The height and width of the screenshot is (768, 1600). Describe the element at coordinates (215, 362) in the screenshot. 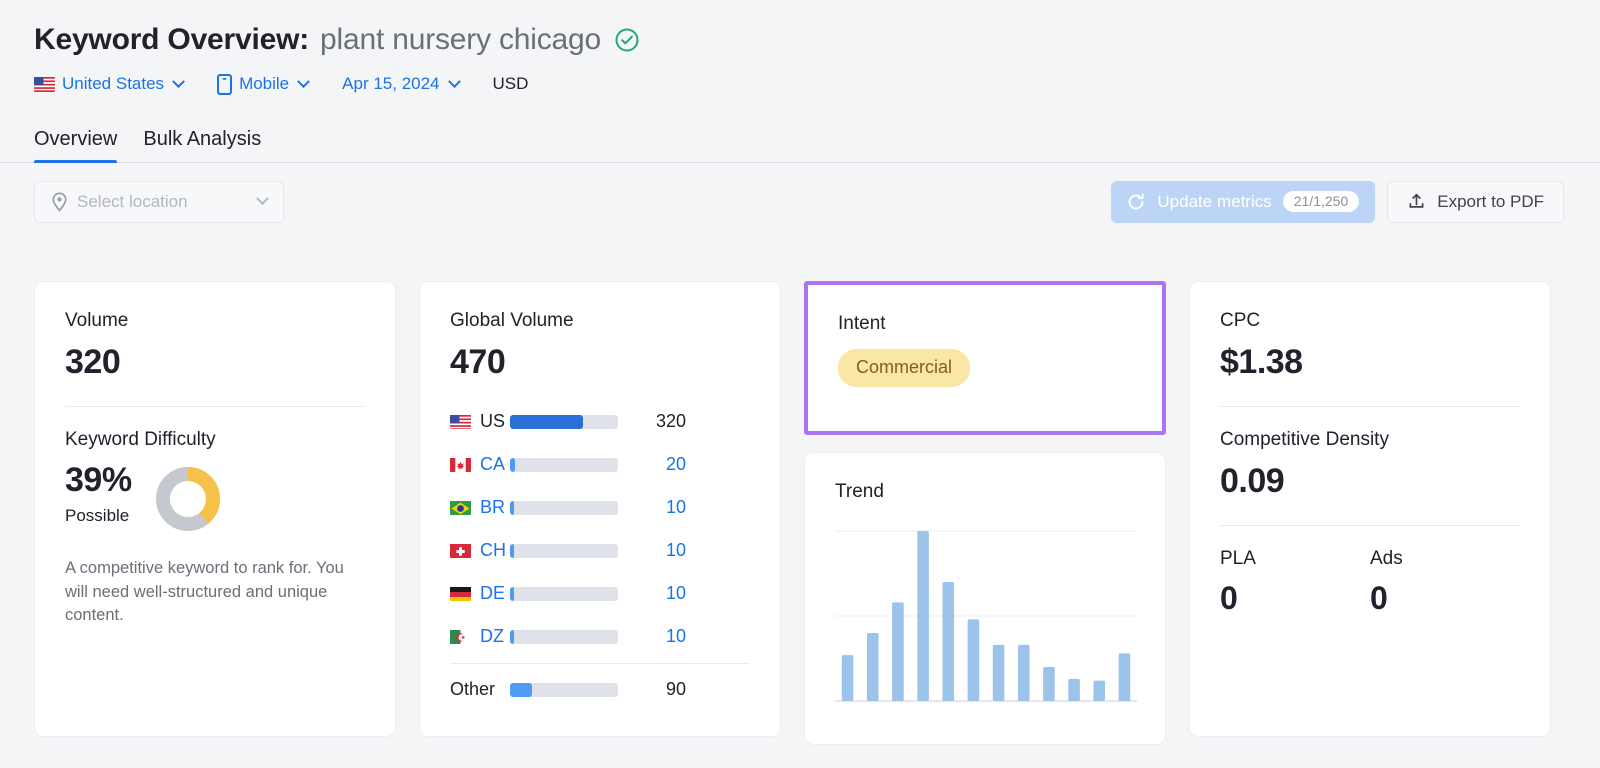

I see `volume-value-row: 320` at that location.